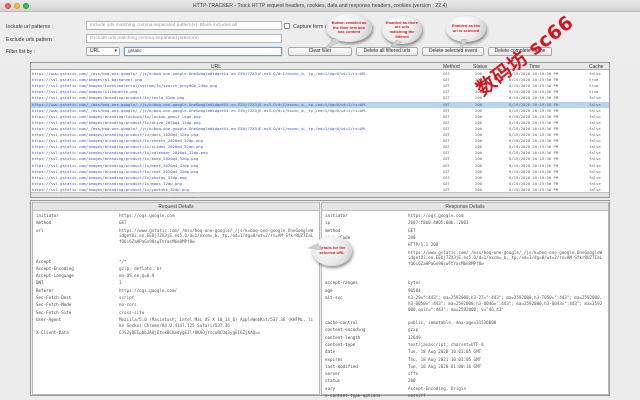 The image size is (640, 400). Describe the element at coordinates (388, 144) in the screenshot. I see `callout-pointers` at that location.